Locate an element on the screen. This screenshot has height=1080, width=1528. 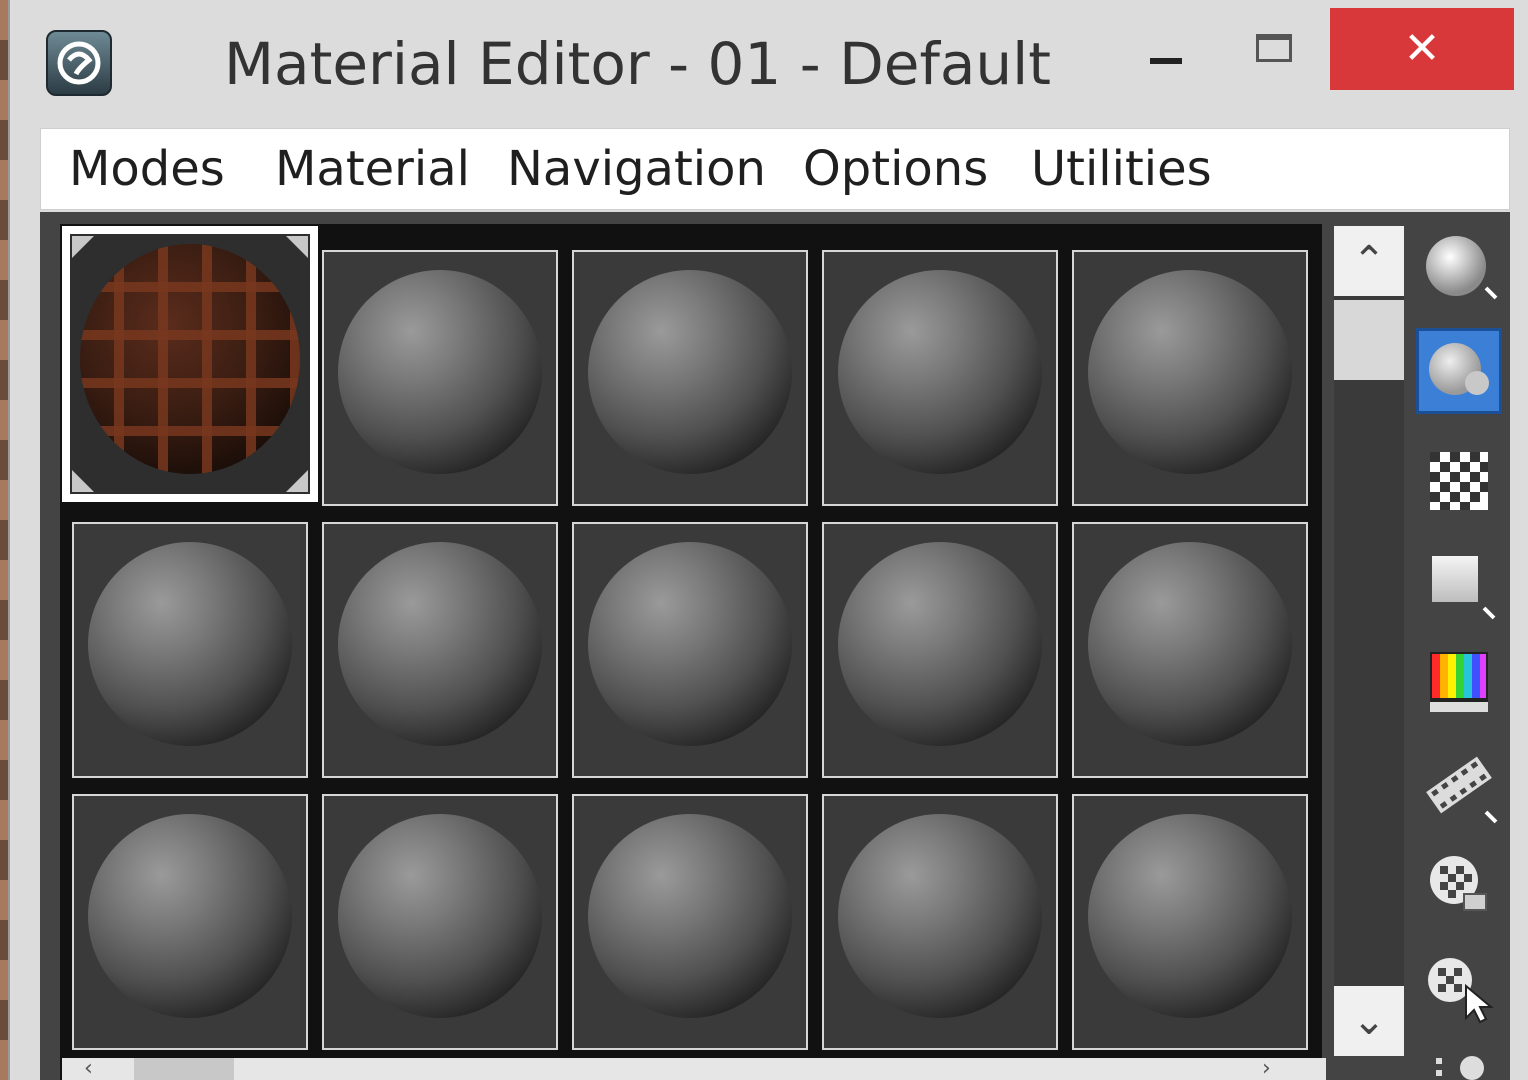
horizontal-scrollbar: ‹ › is located at coordinates (694, 1069).